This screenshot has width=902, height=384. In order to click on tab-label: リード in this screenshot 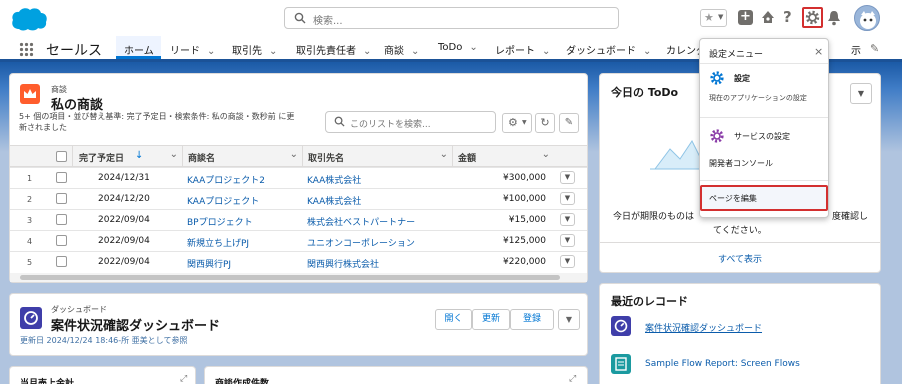, I will do `click(185, 51)`.